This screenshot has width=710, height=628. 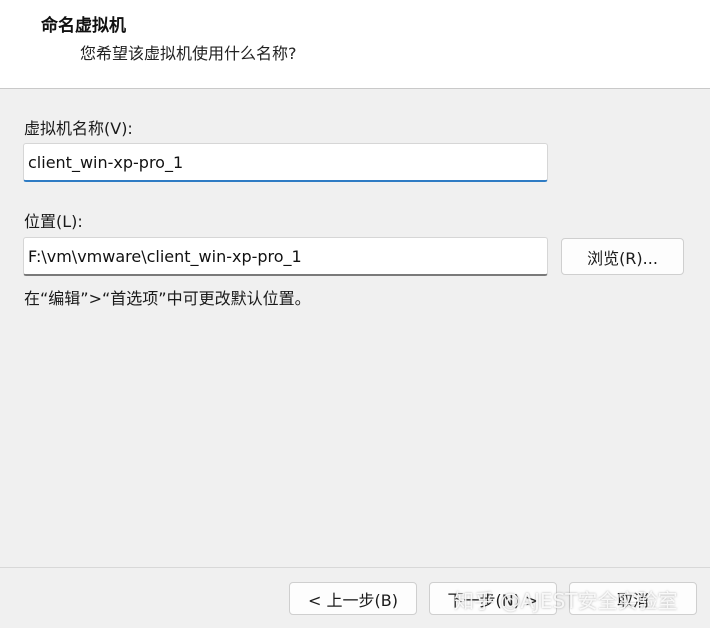 I want to click on cancel-button: 取消, so click(x=633, y=598).